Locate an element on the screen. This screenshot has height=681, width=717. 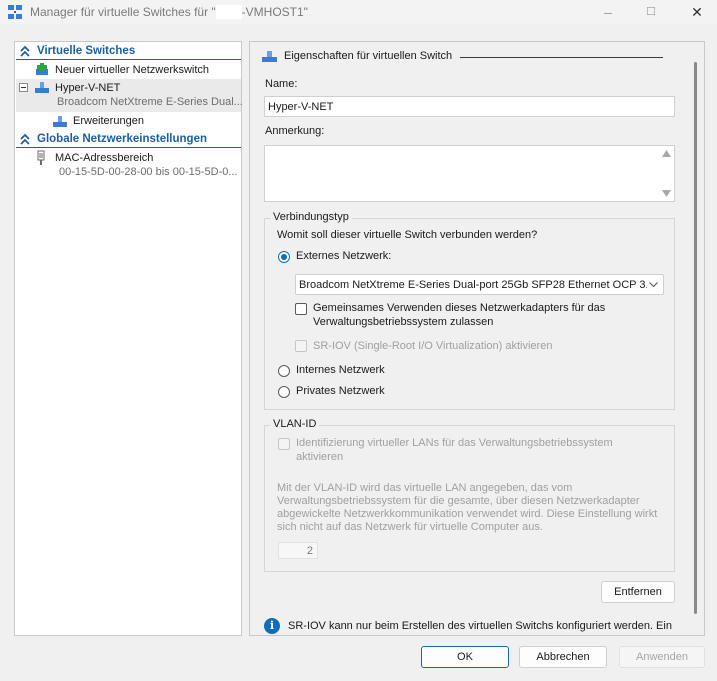
share-adapter-checkbox is located at coordinates (301, 309).